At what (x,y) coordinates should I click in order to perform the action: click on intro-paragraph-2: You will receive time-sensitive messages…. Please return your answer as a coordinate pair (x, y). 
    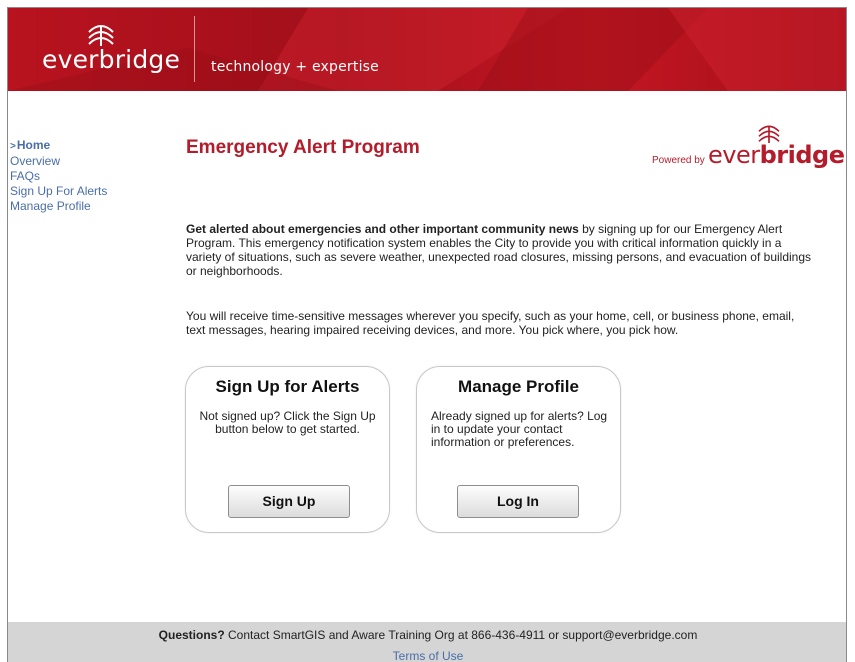
    Looking at the image, I should click on (490, 323).